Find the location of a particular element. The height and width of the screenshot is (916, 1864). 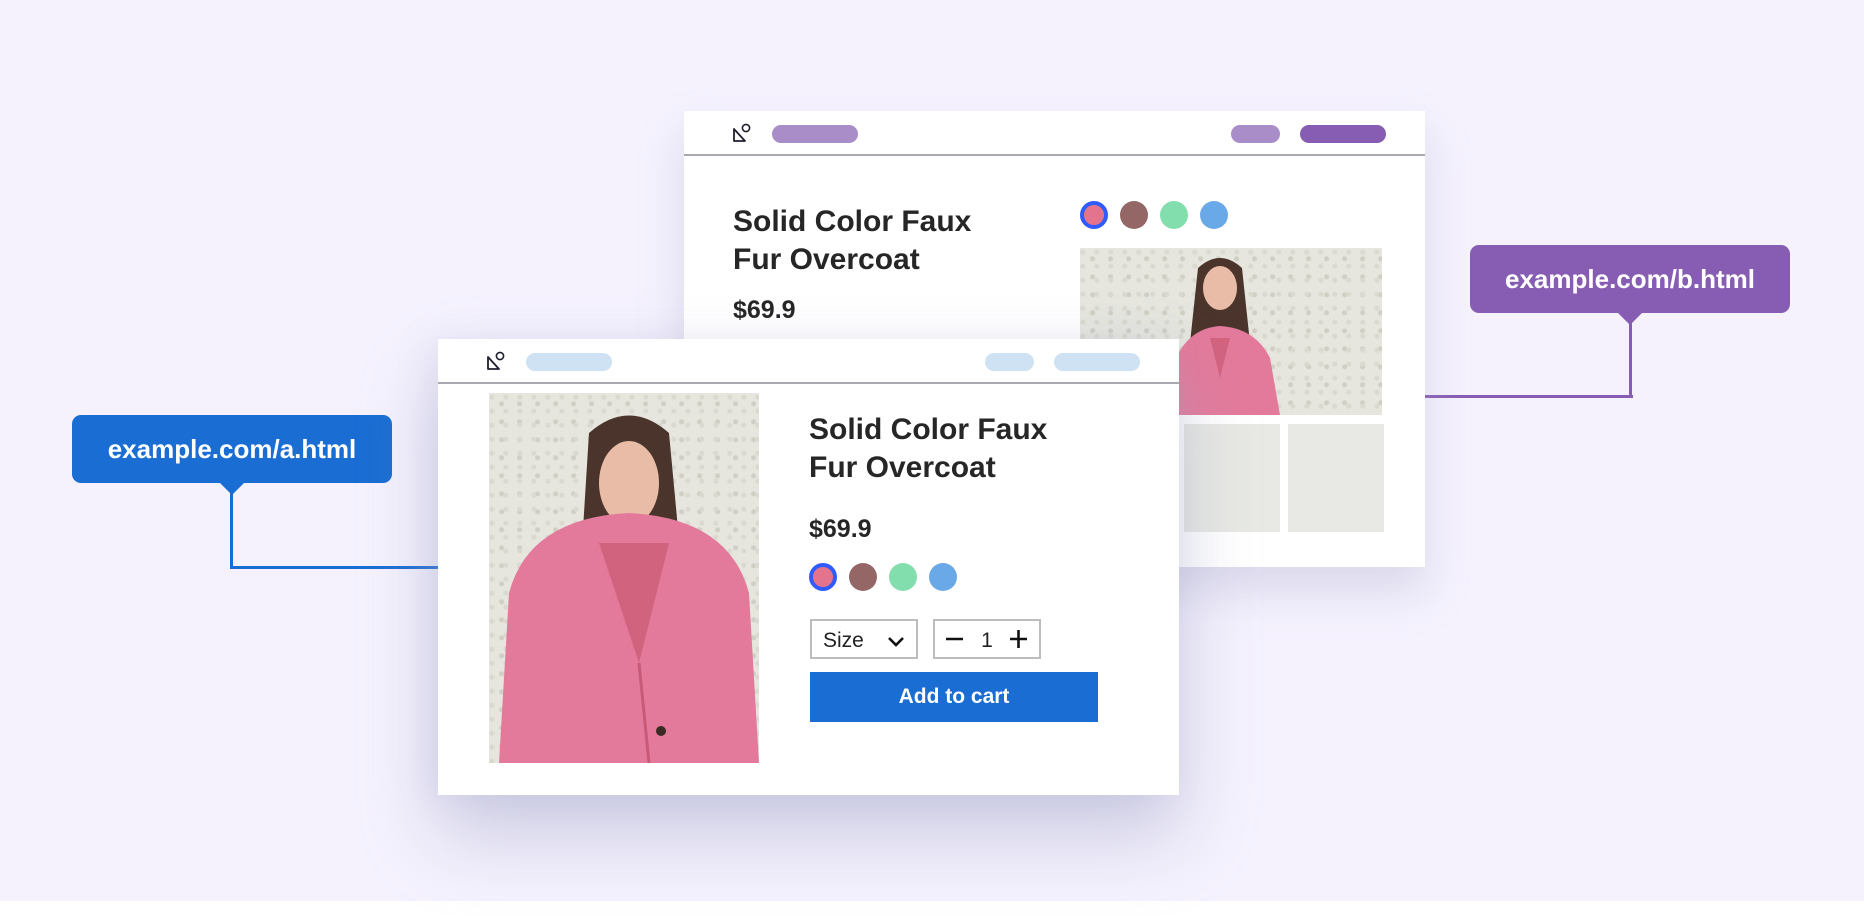

connector-b-horizontal is located at coordinates (1529, 396).